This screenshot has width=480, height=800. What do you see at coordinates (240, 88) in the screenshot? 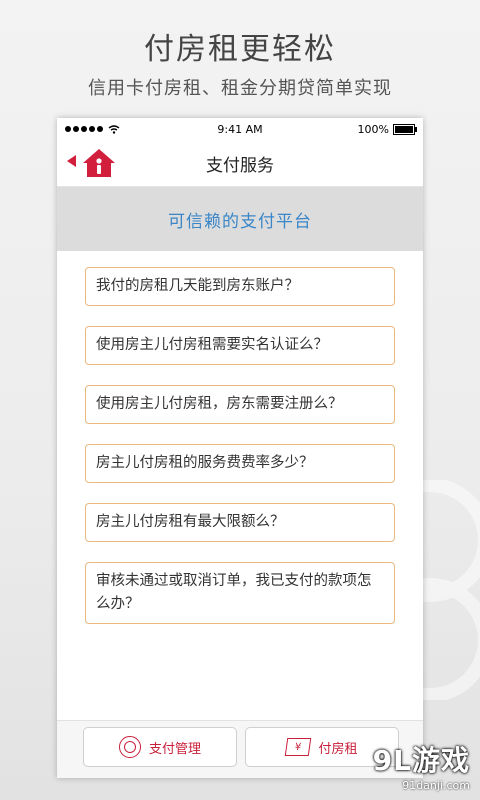
I see `promo-subtitle: 信用卡付房租、租金分期贷简单实现` at bounding box center [240, 88].